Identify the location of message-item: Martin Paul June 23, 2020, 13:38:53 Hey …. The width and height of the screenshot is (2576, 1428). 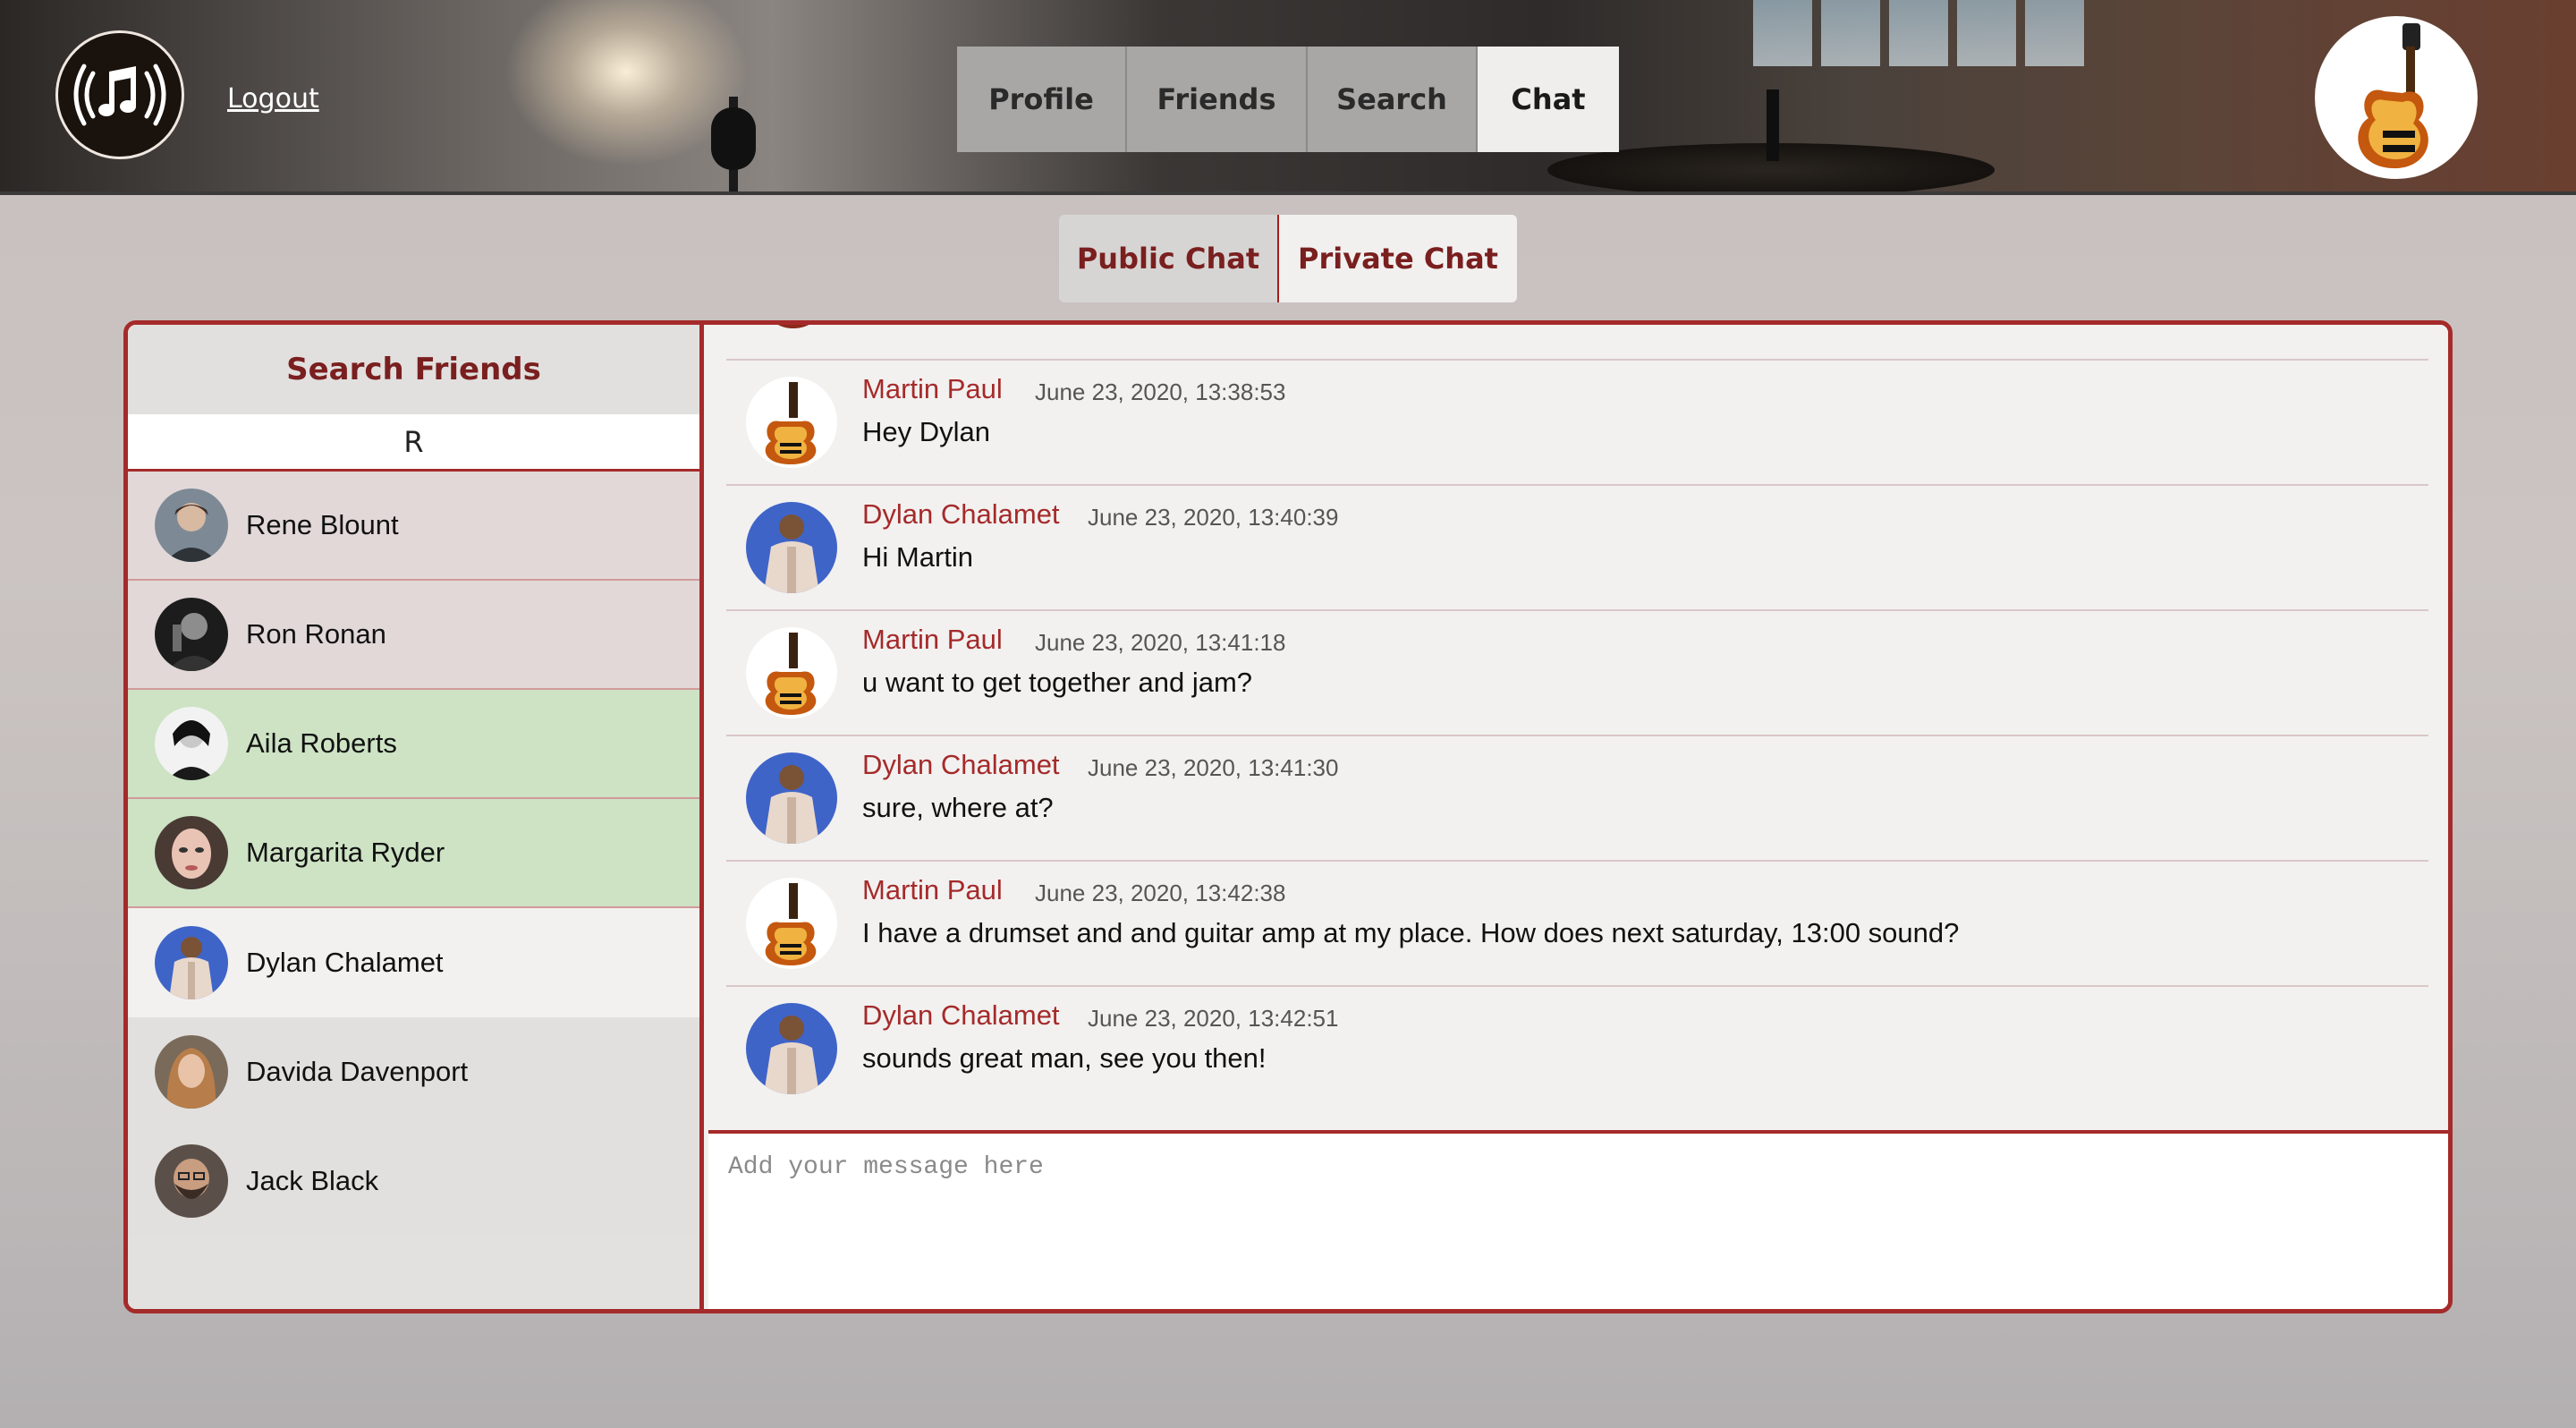
(1577, 423).